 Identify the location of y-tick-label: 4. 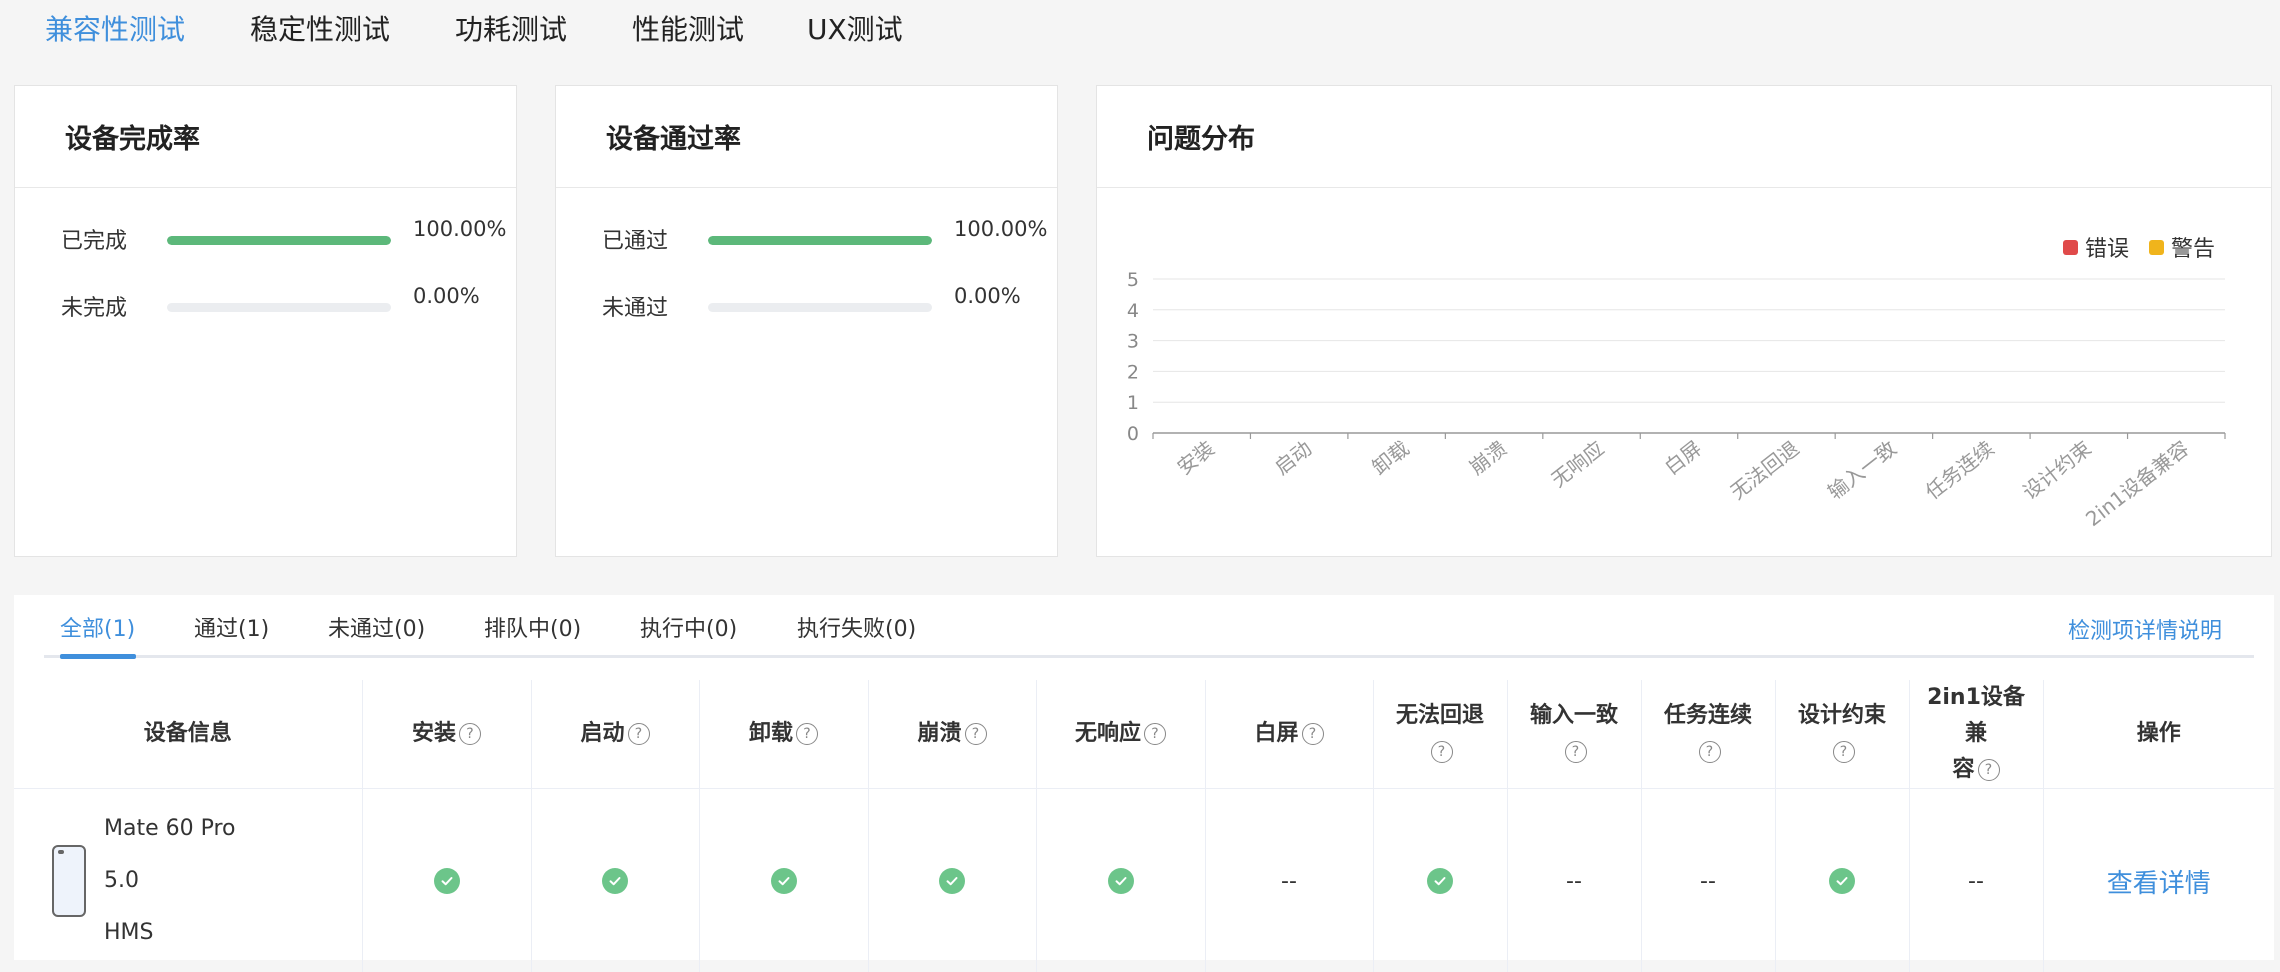
(1133, 311).